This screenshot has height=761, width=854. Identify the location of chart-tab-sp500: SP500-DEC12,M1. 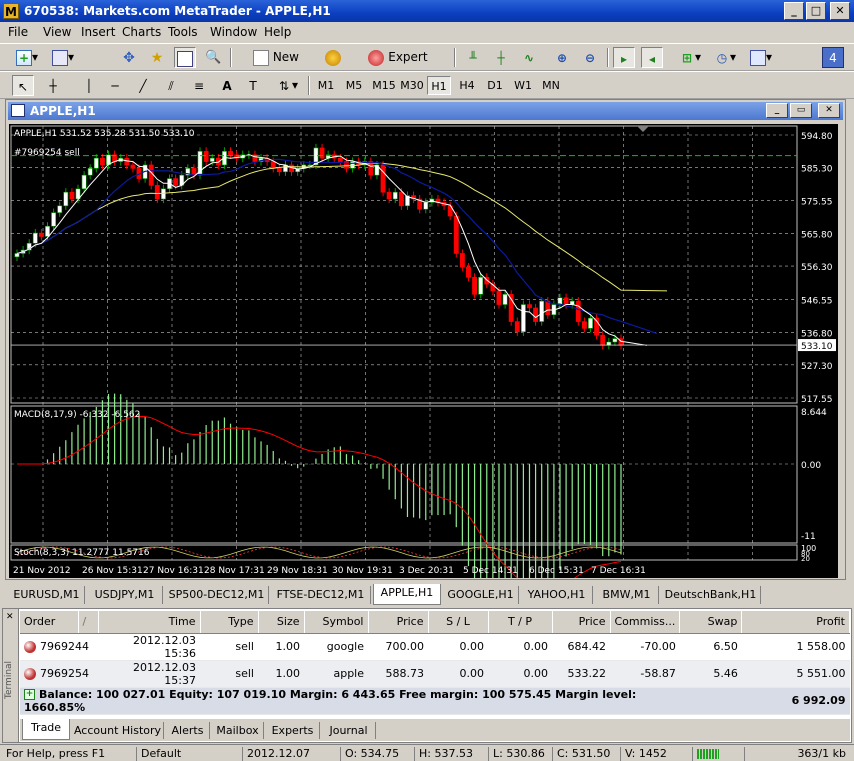
(217, 595).